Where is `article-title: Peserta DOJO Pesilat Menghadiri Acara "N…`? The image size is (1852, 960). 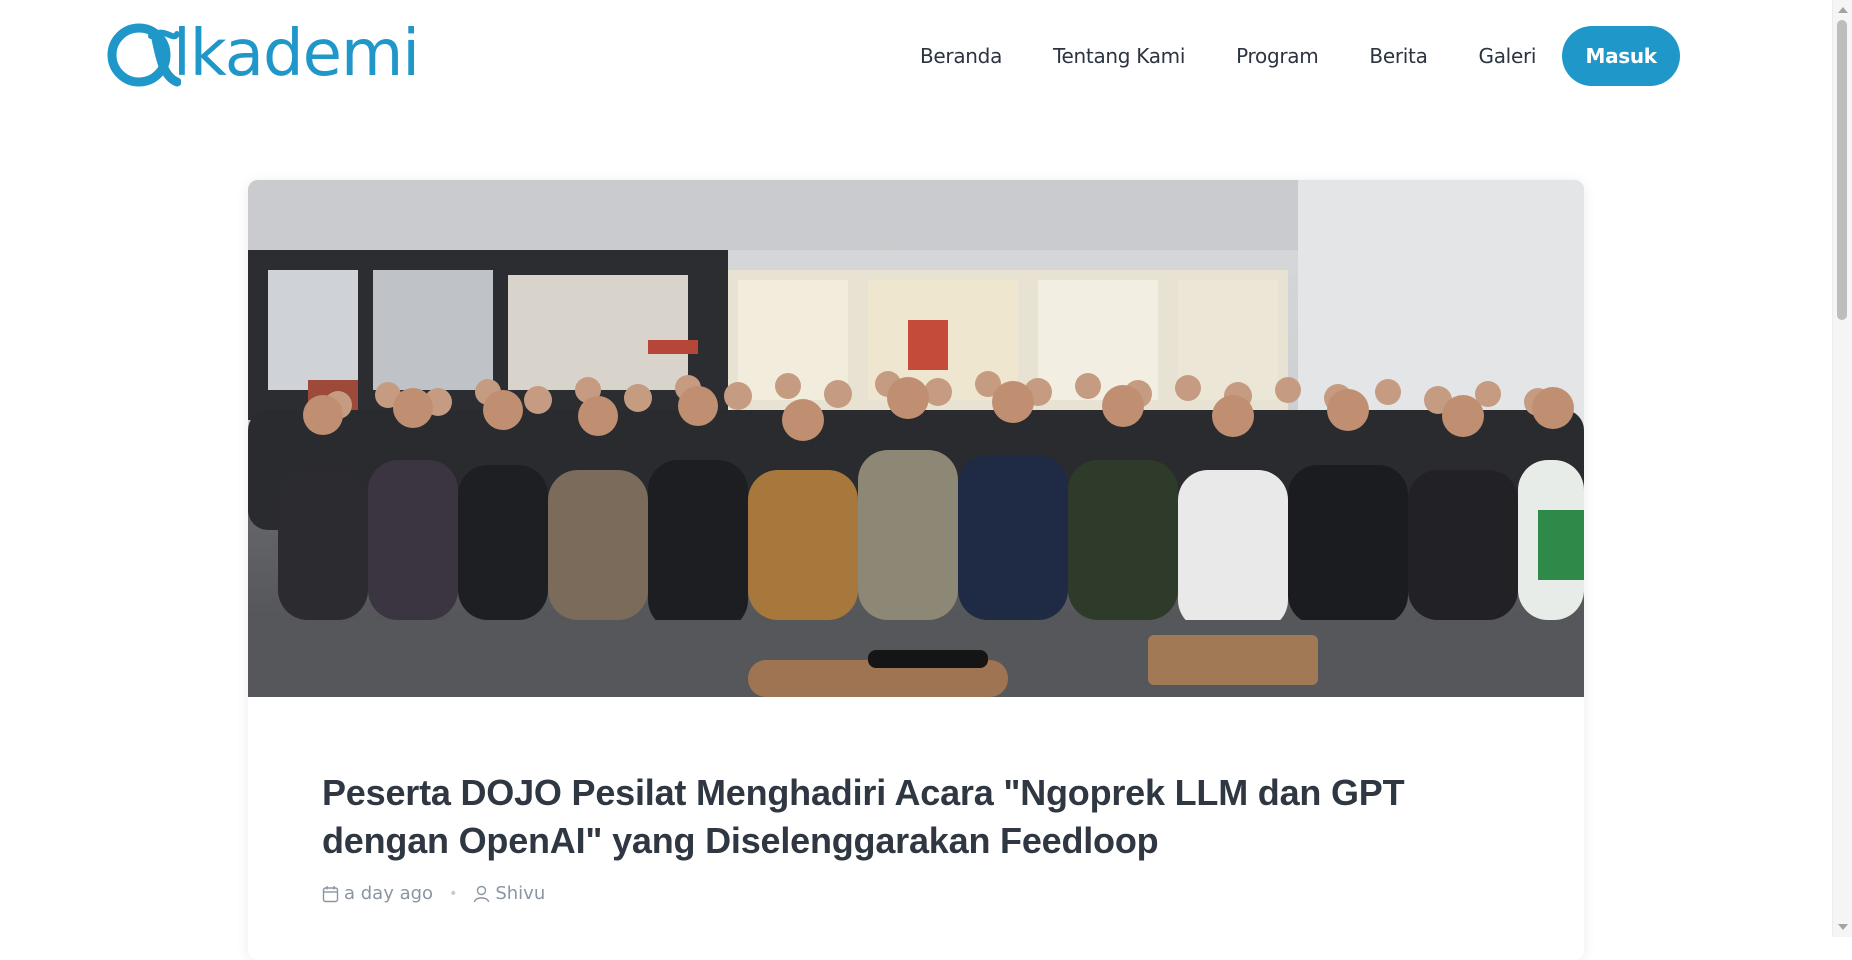 article-title: Peserta DOJO Pesilat Menghadiri Acara "N… is located at coordinates (863, 816).